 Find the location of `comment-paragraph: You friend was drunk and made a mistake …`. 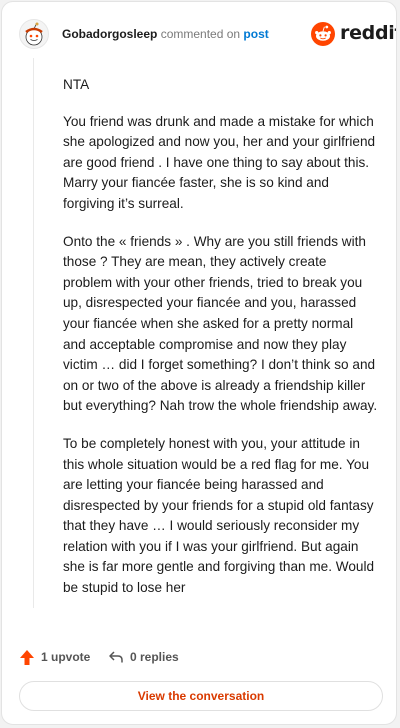

comment-paragraph: You friend was drunk and made a mistake … is located at coordinates (219, 162).